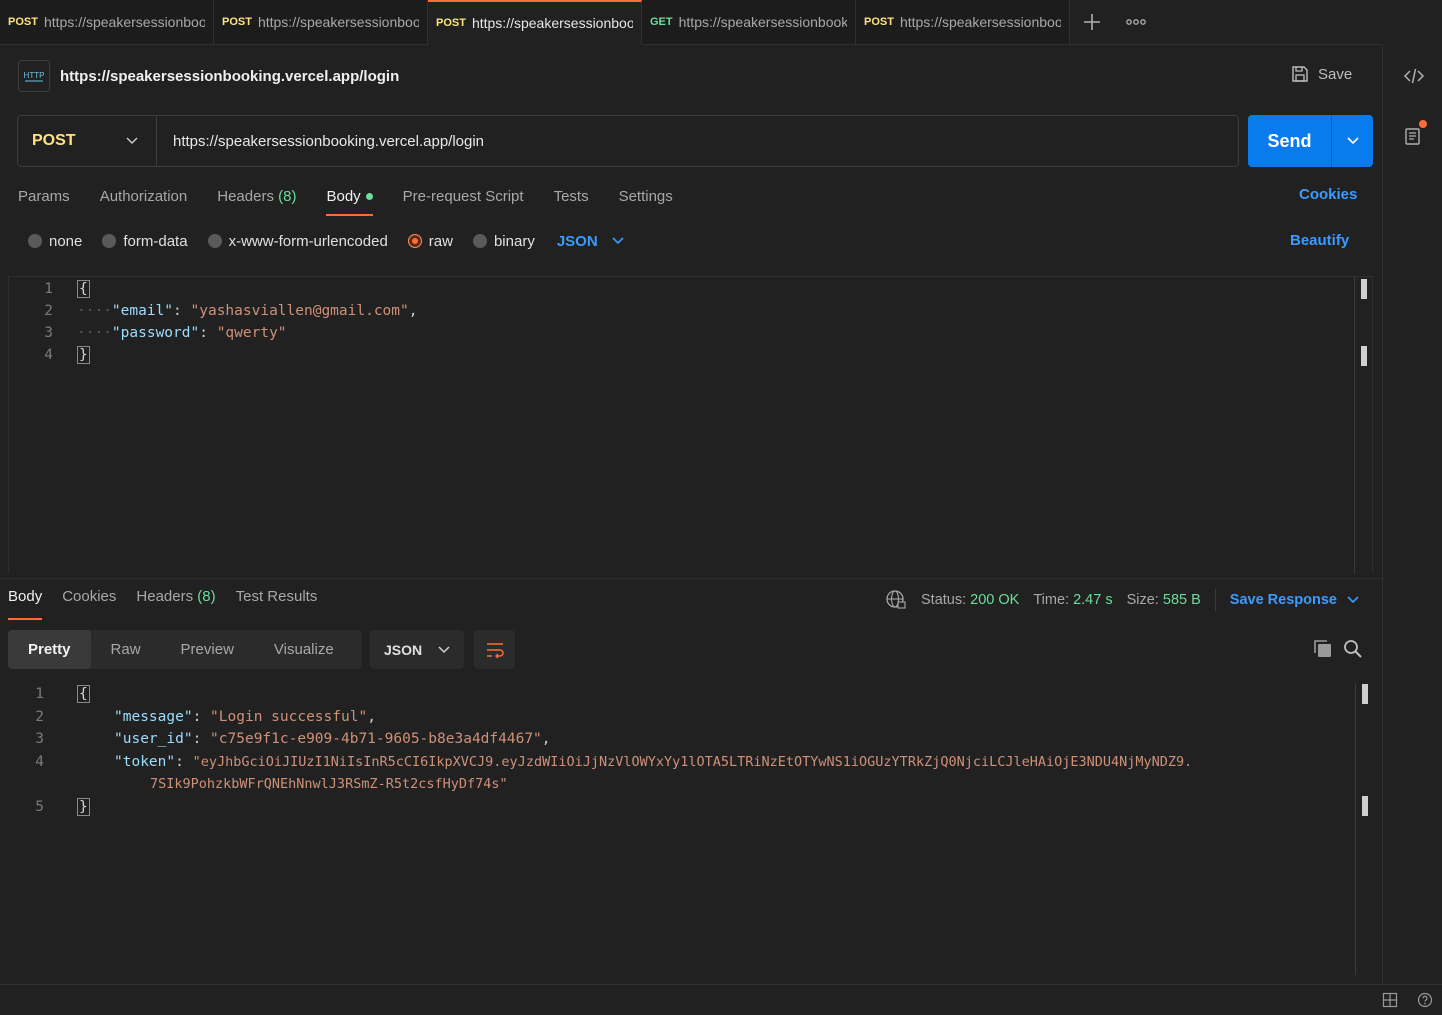 The height and width of the screenshot is (1015, 1442). Describe the element at coordinates (1181, 600) in the screenshot. I see `size-value: 585 B` at that location.